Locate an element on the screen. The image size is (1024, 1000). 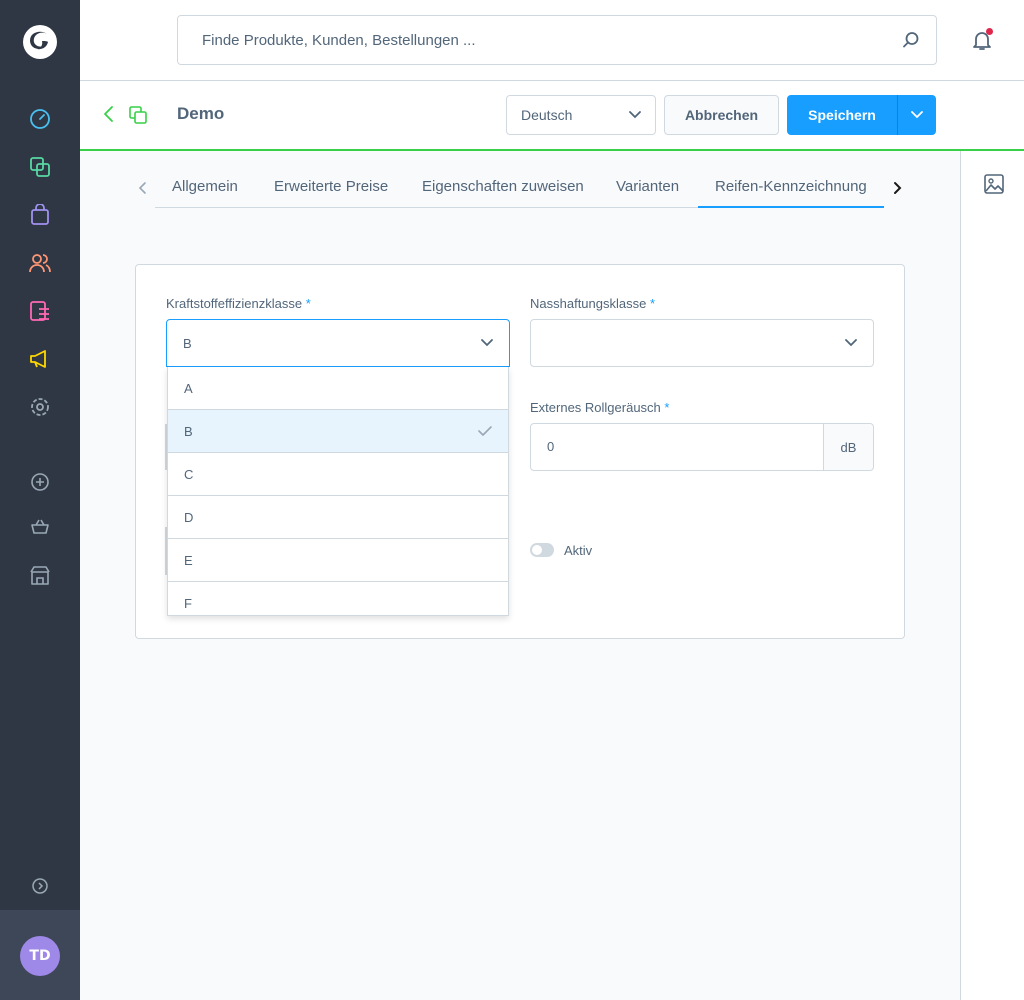
global-search is located at coordinates (557, 40).